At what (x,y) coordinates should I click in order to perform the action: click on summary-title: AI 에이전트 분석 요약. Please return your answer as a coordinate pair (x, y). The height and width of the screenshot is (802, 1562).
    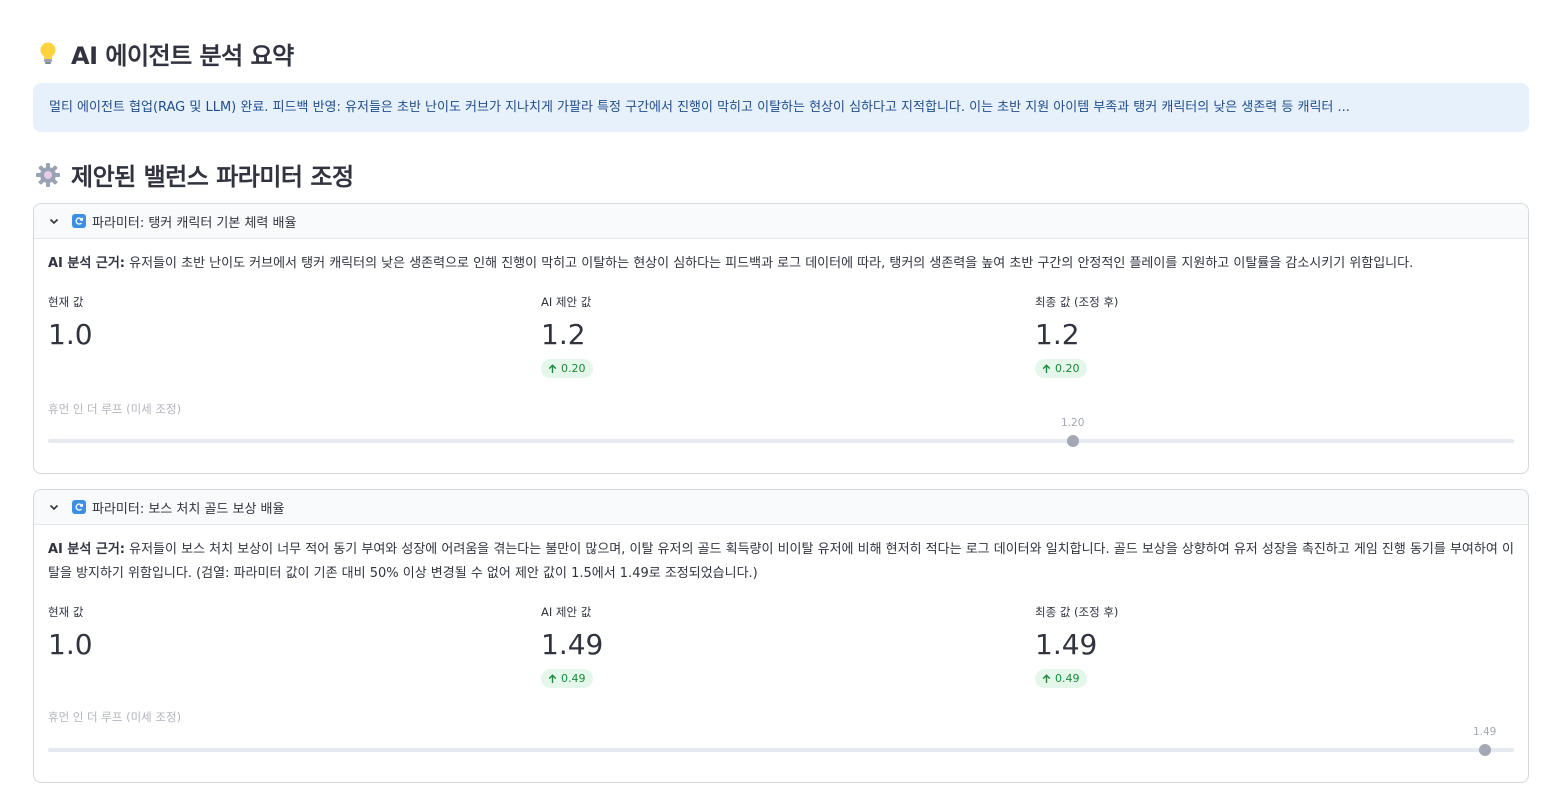
    Looking at the image, I should click on (182, 56).